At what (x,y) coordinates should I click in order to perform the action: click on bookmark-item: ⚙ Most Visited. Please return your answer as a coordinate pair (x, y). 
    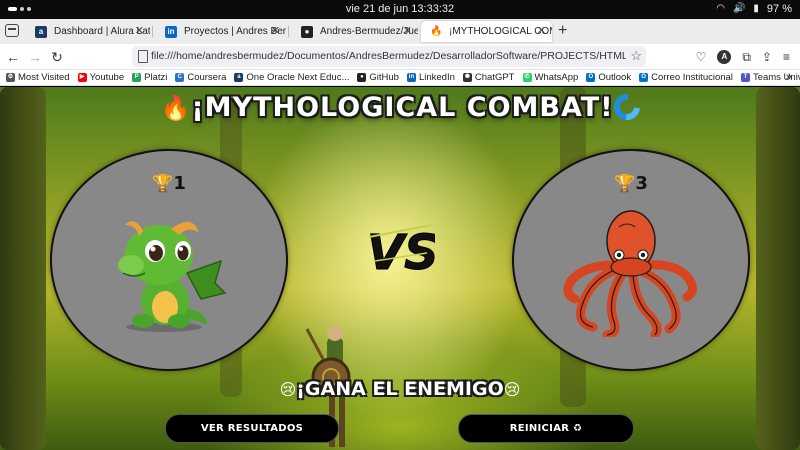
    Looking at the image, I should click on (38, 77).